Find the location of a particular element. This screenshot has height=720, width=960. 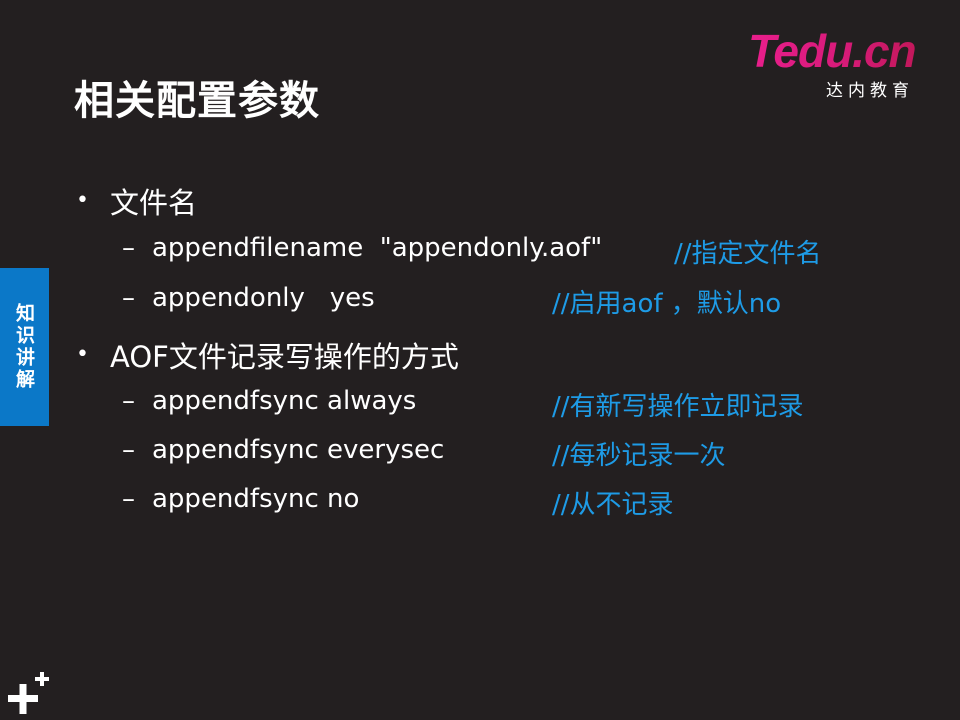

config-code: appendfilename "appendonly.aof" is located at coordinates (377, 248).